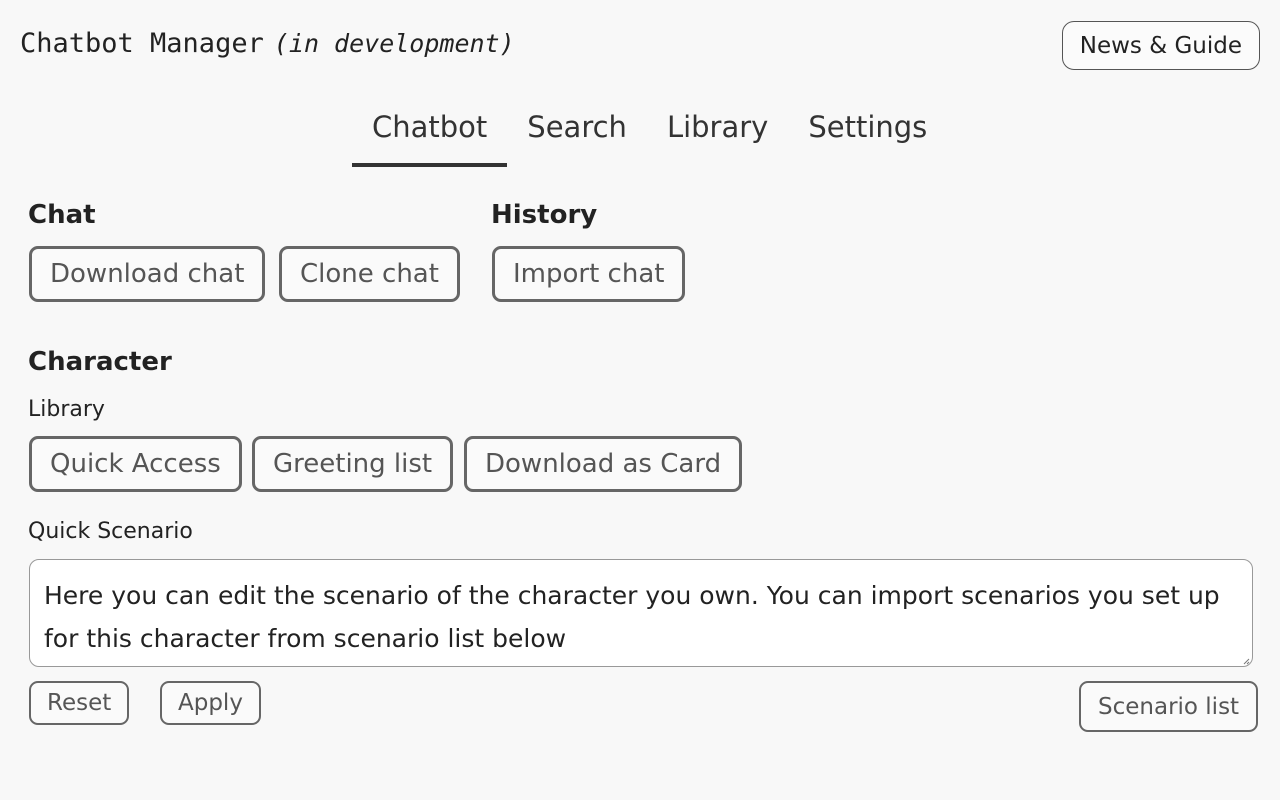 Image resolution: width=1280 pixels, height=800 pixels. What do you see at coordinates (589, 274) in the screenshot?
I see `import-chat-button: Import chat` at bounding box center [589, 274].